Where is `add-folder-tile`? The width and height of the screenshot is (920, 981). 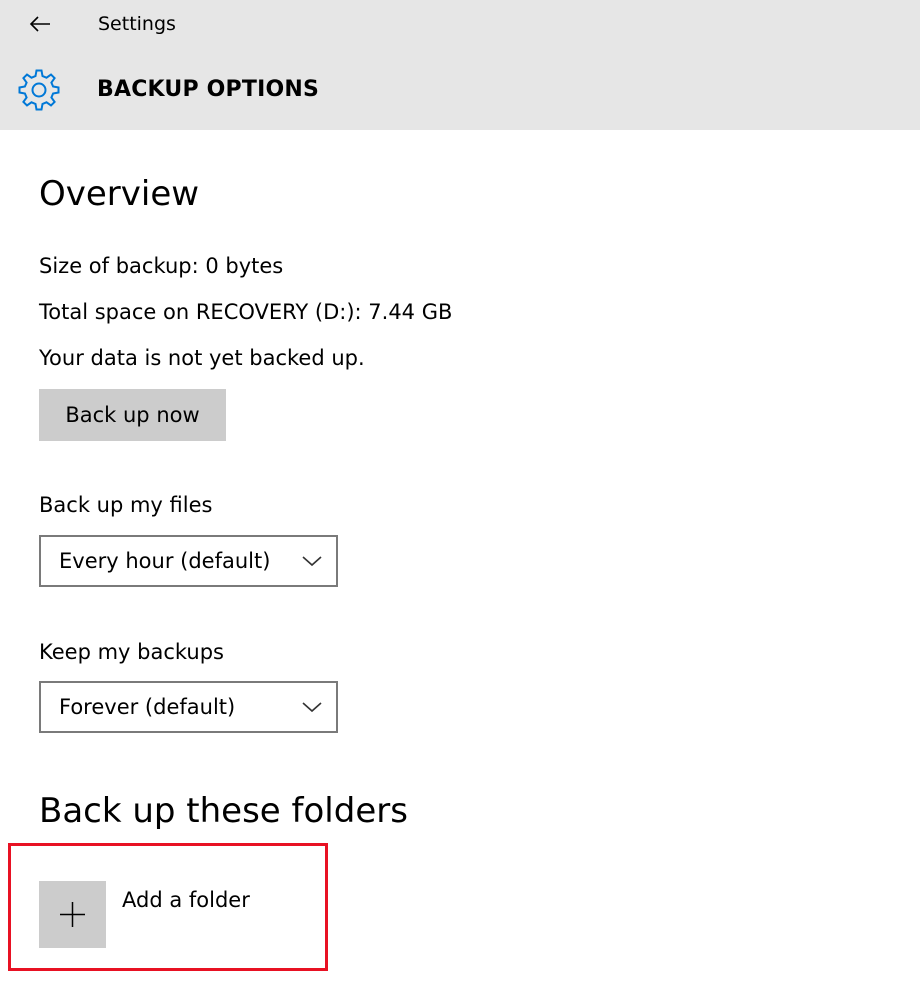
add-folder-tile is located at coordinates (72, 914).